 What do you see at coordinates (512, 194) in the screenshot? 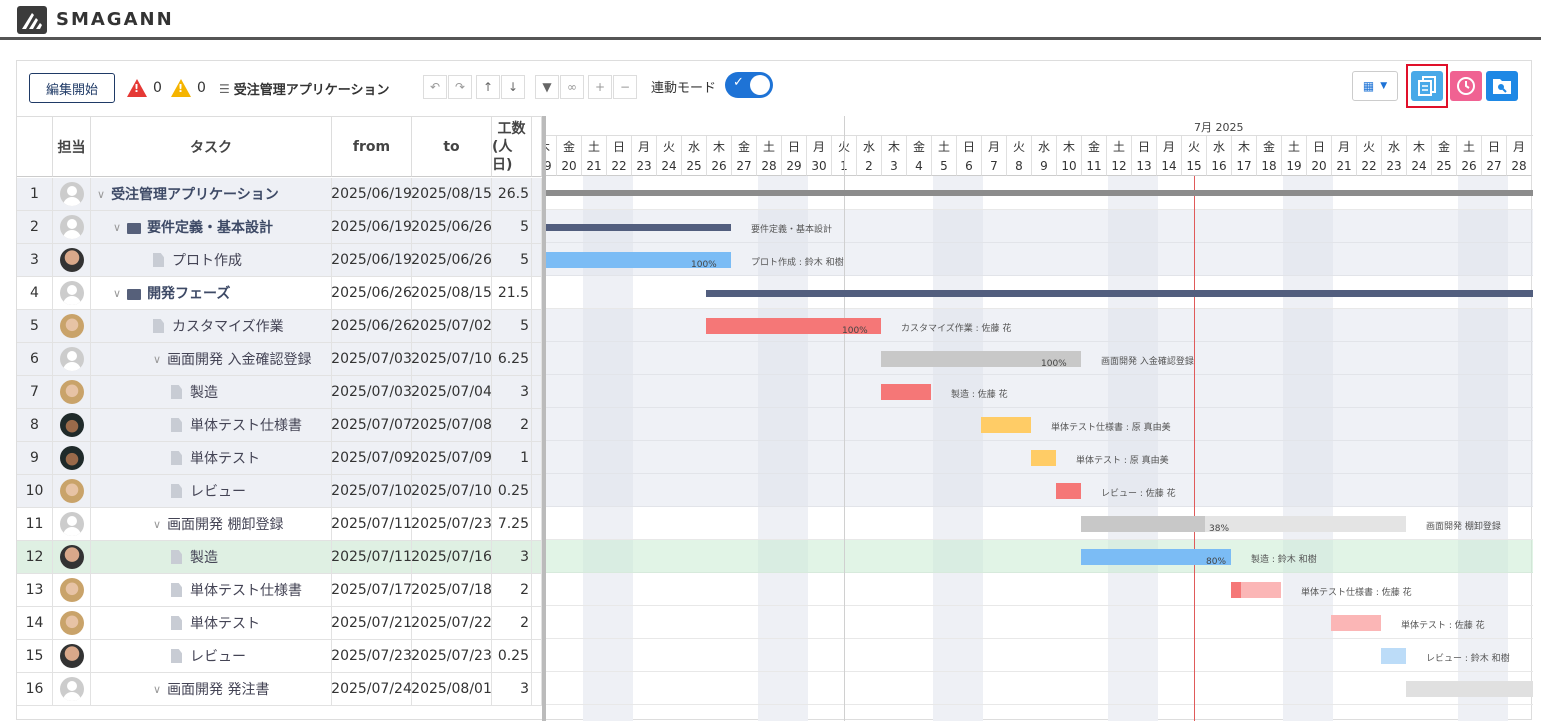
I see `workdays: 26.5` at bounding box center [512, 194].